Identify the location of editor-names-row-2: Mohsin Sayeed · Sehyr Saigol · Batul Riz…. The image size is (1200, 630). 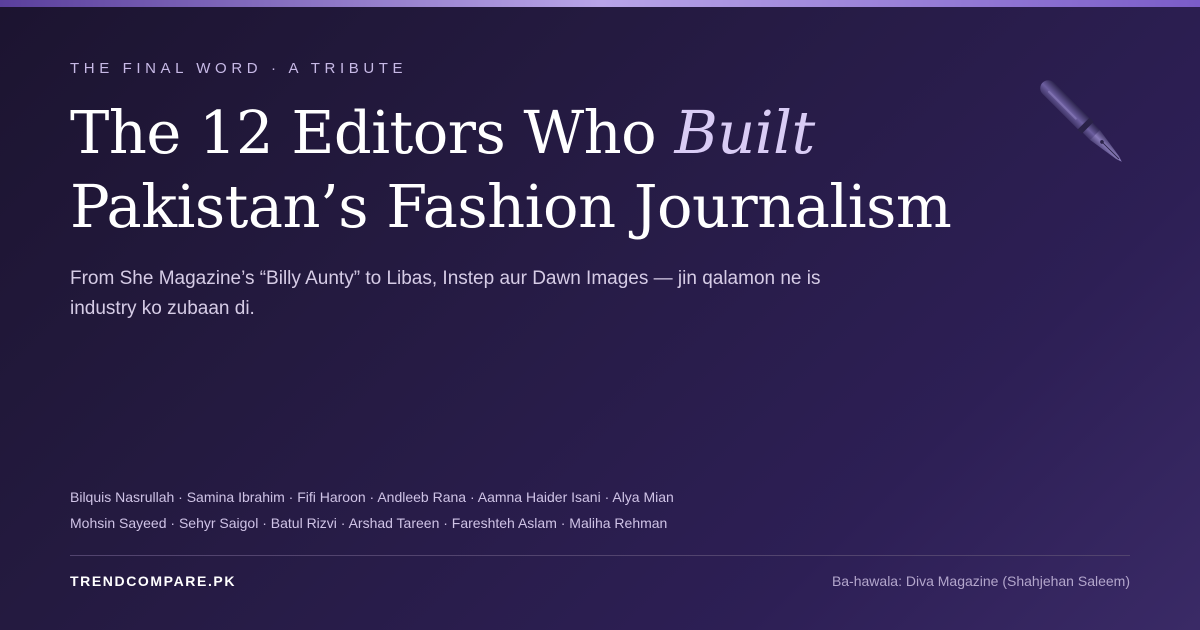
(369, 523).